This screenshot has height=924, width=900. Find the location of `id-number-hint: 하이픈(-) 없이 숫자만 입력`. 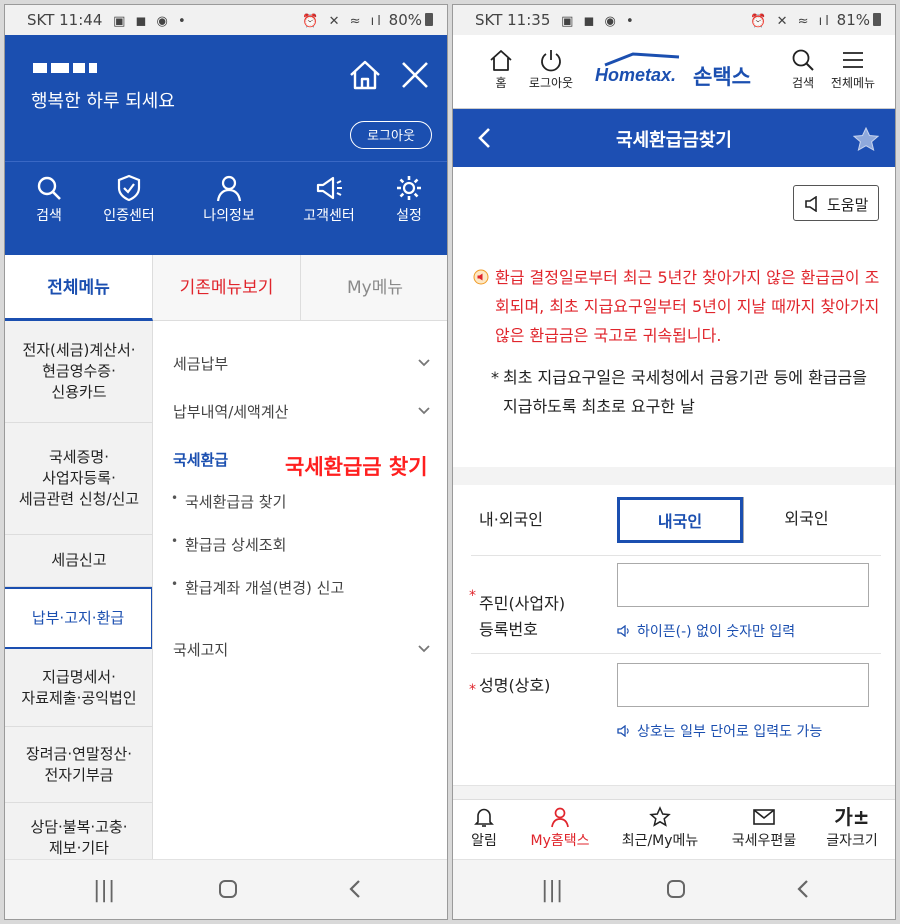

id-number-hint: 하이픈(-) 없이 숫자만 입력 is located at coordinates (706, 631).